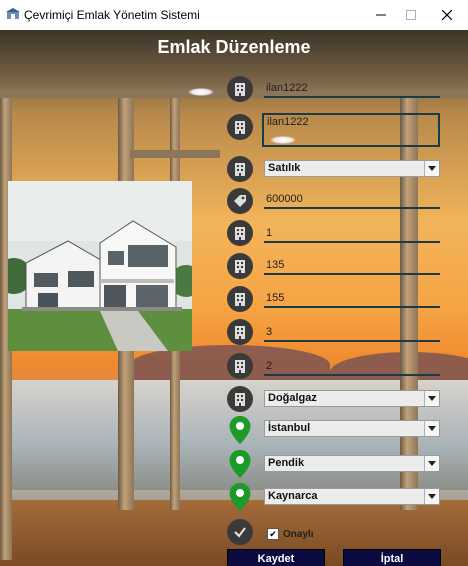 Image resolution: width=468 pixels, height=566 pixels. I want to click on field-4: 1, so click(352, 234).